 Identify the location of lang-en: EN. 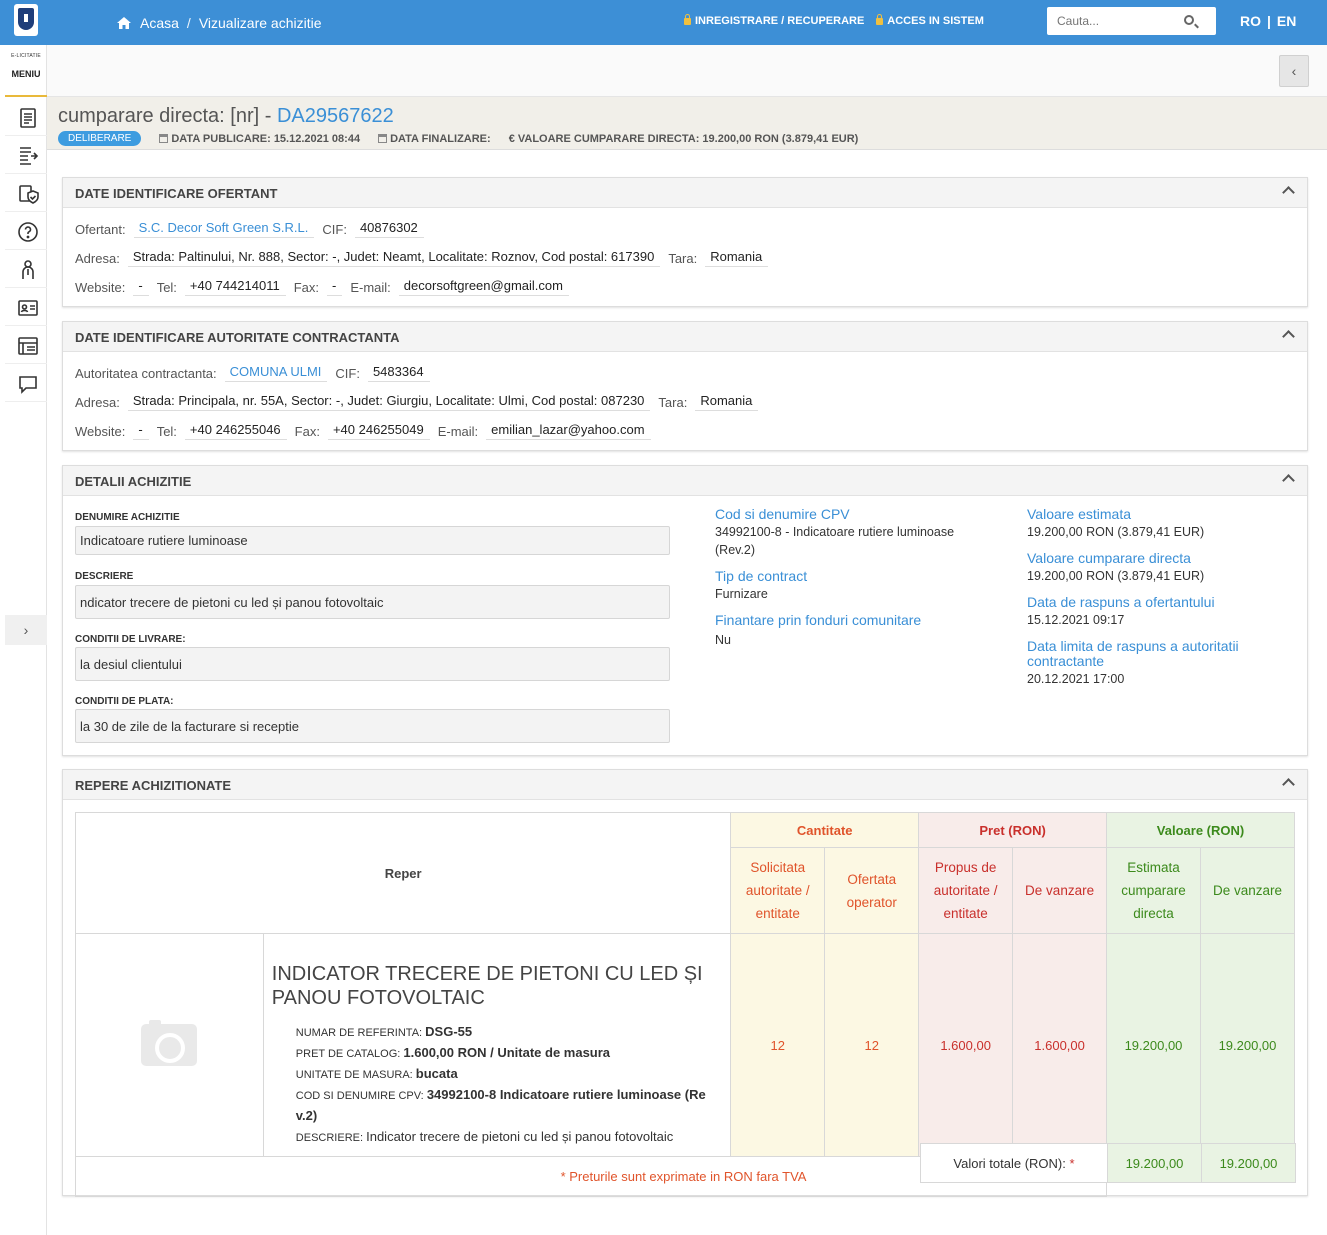
(1286, 21).